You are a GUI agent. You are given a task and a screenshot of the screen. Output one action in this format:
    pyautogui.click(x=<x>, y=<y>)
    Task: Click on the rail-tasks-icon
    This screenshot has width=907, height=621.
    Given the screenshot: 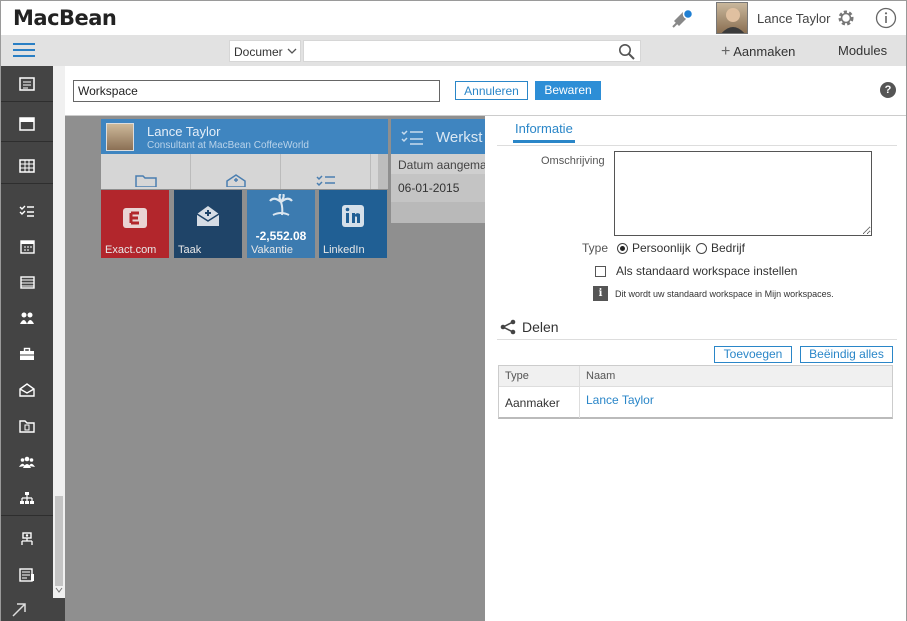 What is the action you would take?
    pyautogui.click(x=27, y=211)
    